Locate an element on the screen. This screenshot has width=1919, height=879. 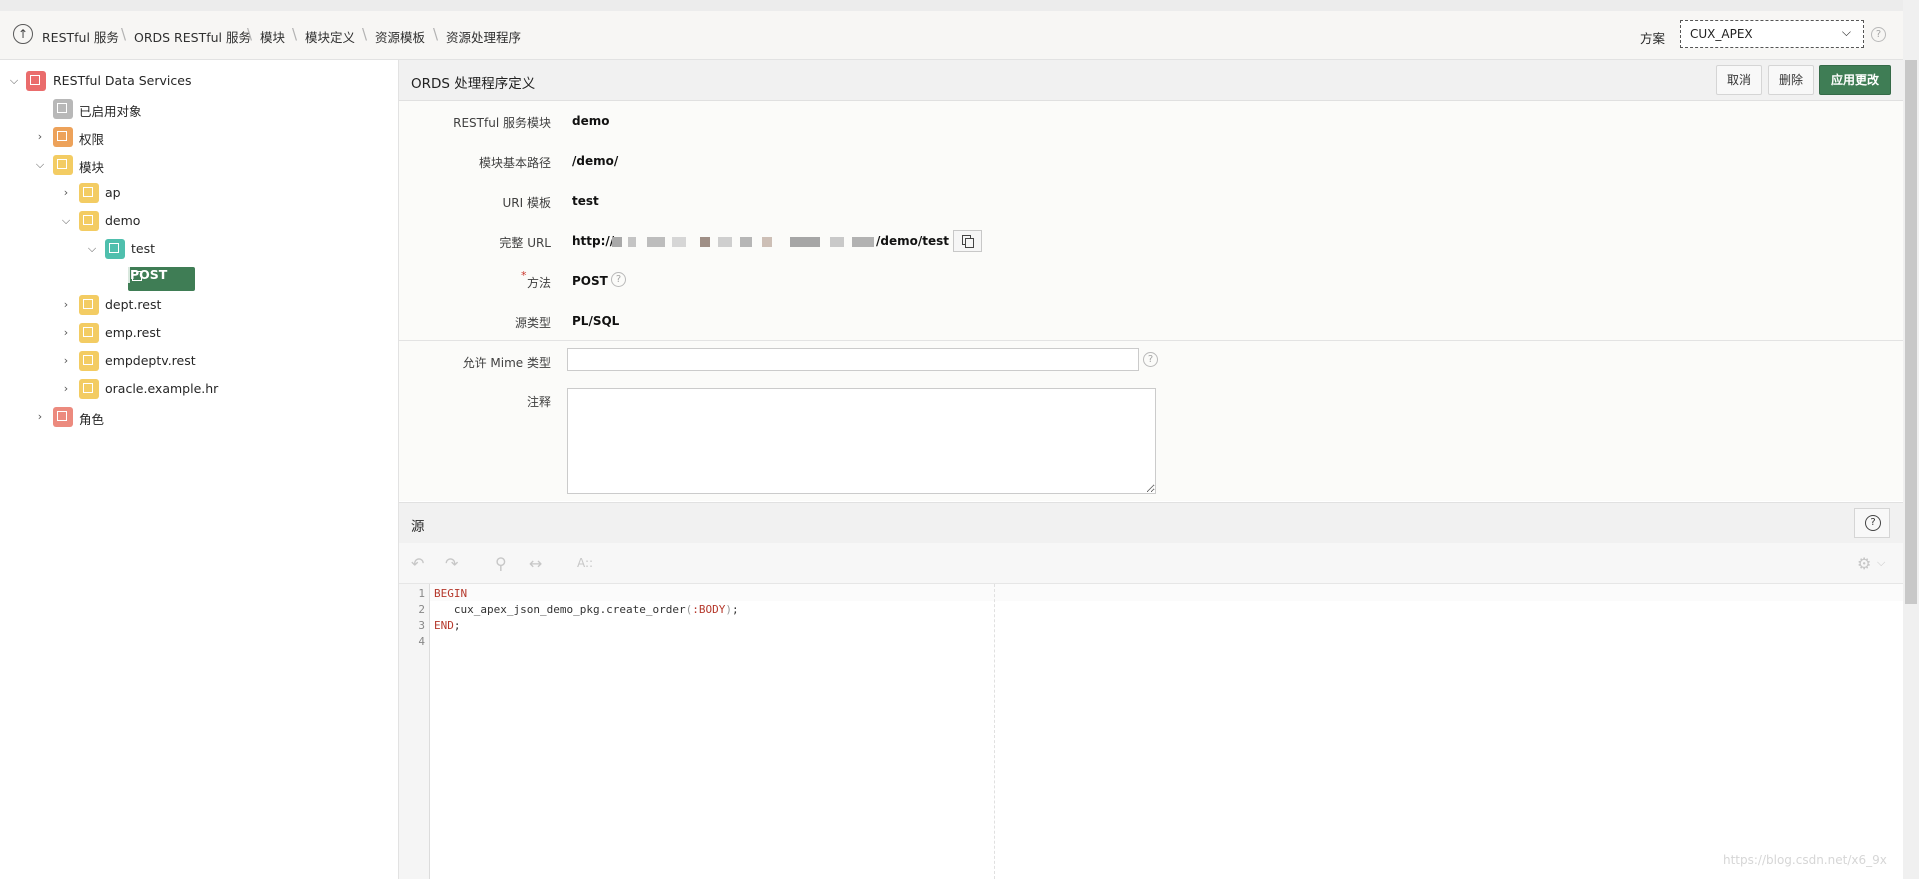
schema-select: CUX_APEX ⌵ is located at coordinates (1772, 34).